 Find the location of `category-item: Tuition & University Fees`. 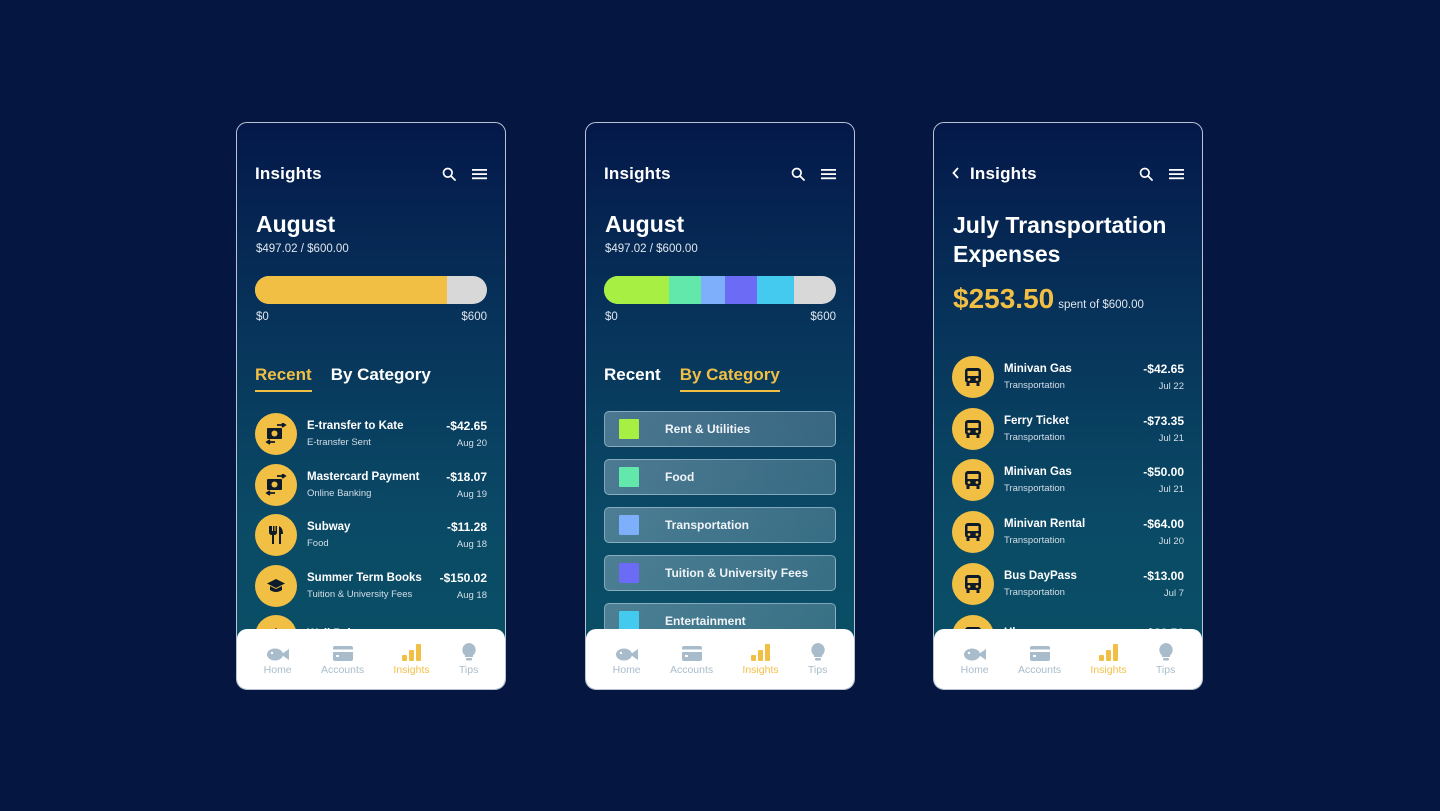

category-item: Tuition & University Fees is located at coordinates (720, 573).